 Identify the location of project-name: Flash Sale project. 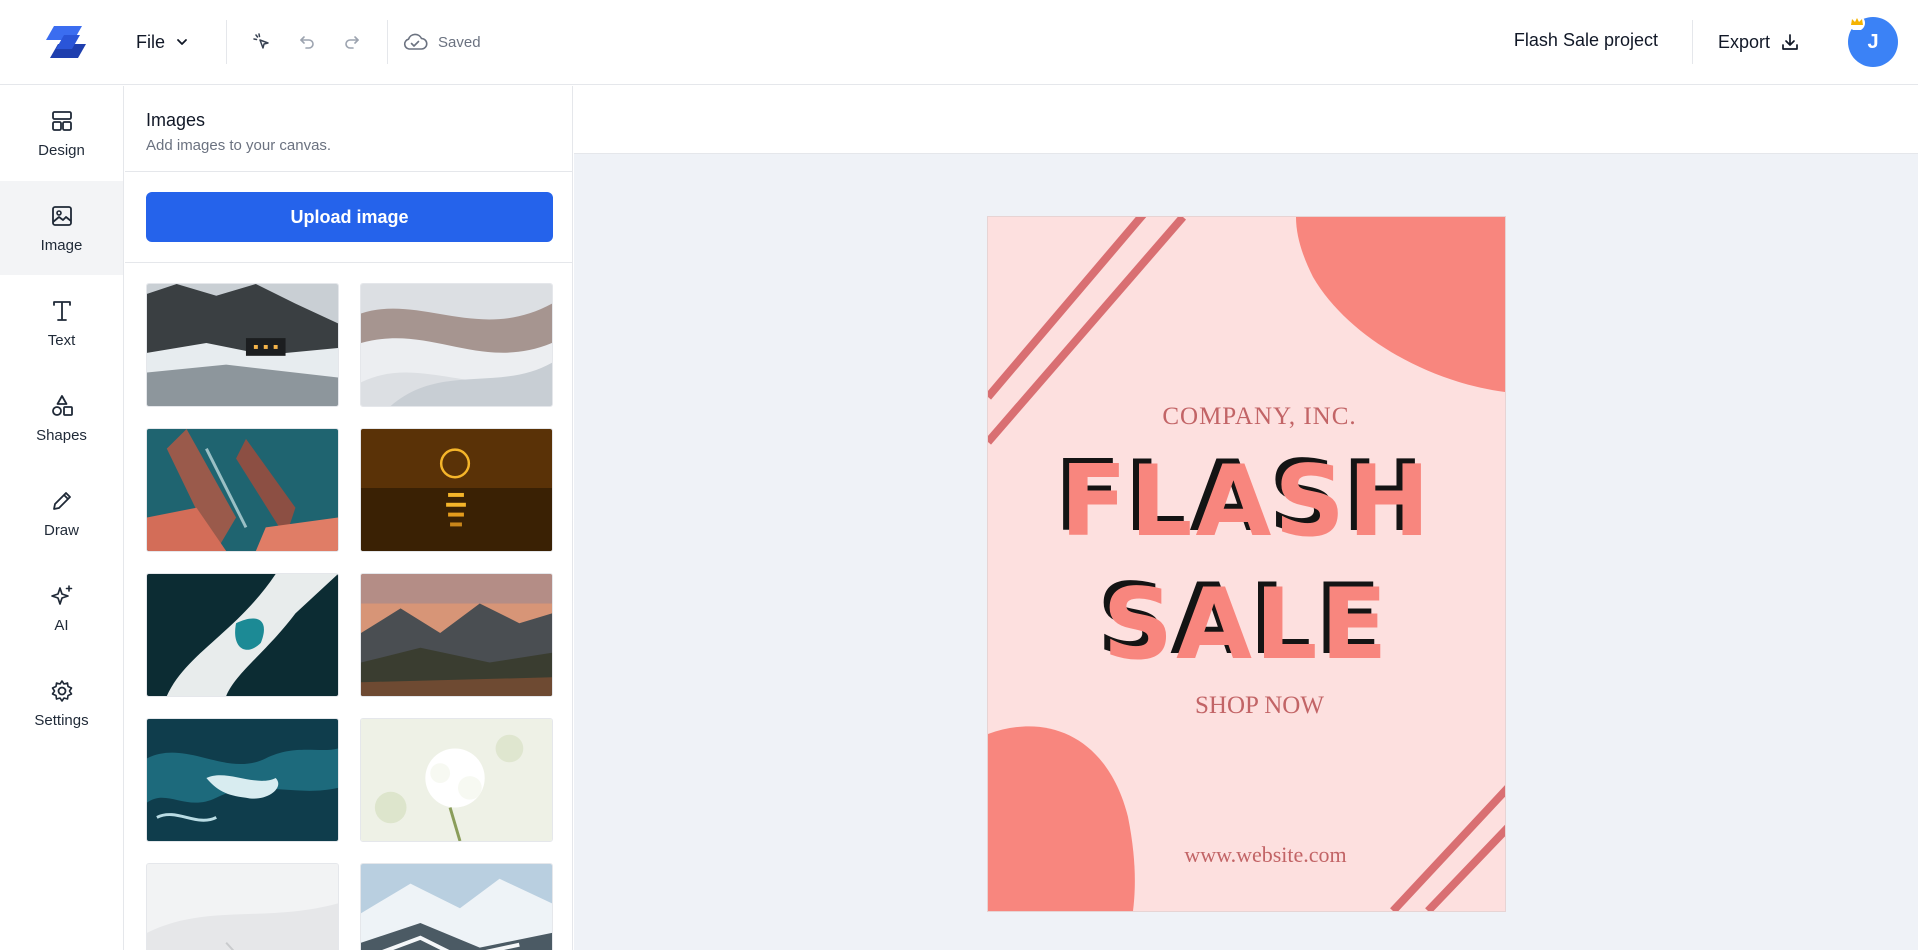
(1586, 40).